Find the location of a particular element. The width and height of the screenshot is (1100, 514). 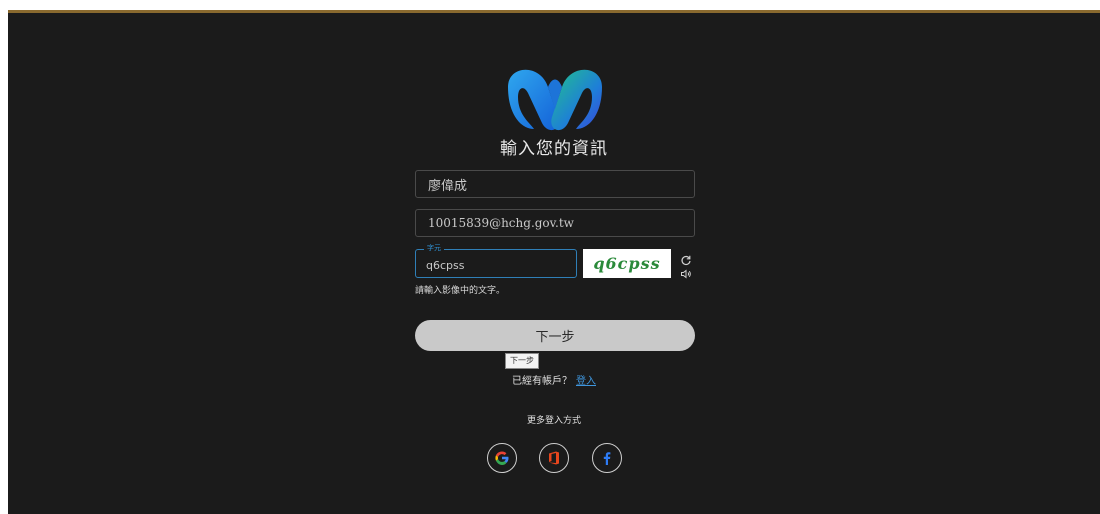

facebook-login-button is located at coordinates (607, 458).